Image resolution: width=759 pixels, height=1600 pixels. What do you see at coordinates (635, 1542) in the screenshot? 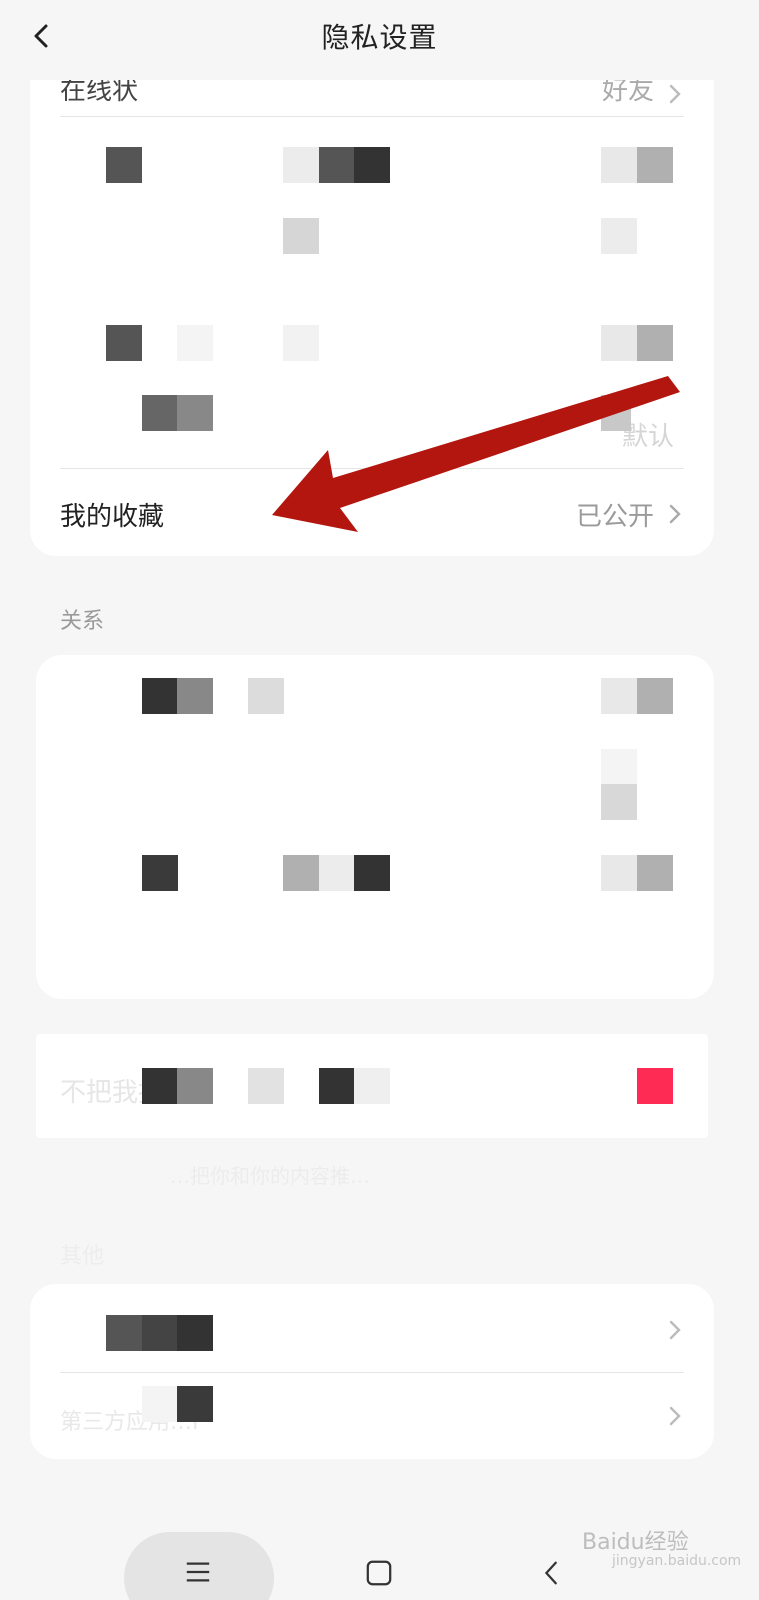
I see `watermark-brand: Baidu经验` at bounding box center [635, 1542].